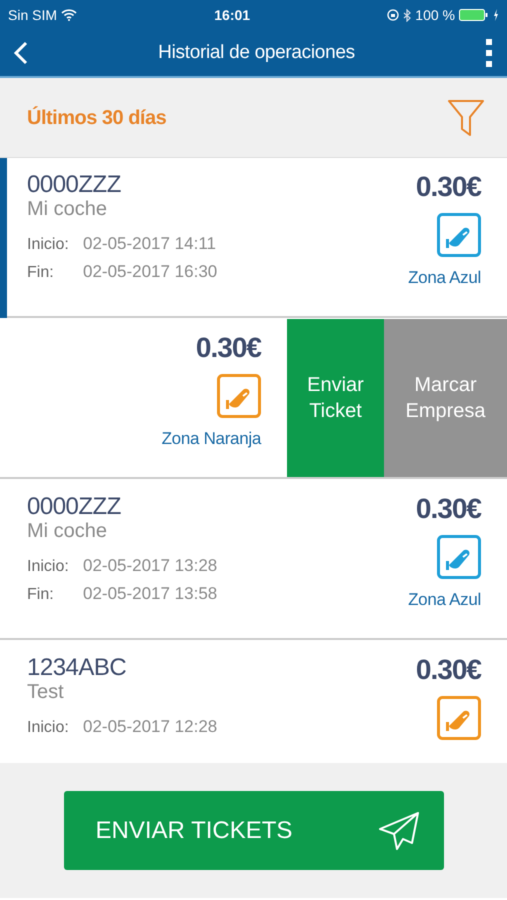 The image size is (507, 900). I want to click on back-icon, so click(21, 52).